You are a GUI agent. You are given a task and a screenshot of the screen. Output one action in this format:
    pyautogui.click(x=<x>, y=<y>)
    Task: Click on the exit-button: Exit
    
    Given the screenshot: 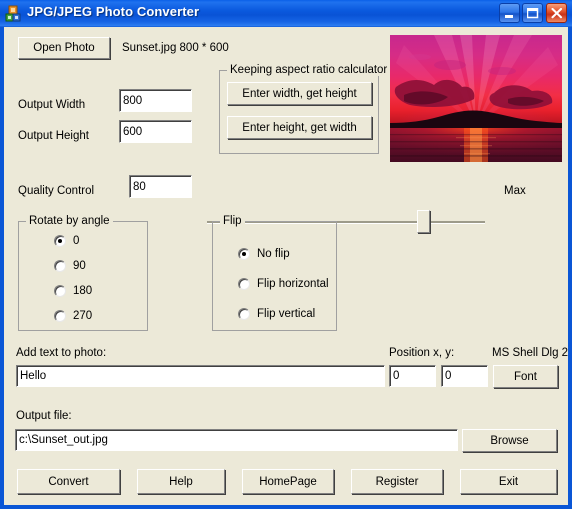 What is the action you would take?
    pyautogui.click(x=508, y=481)
    